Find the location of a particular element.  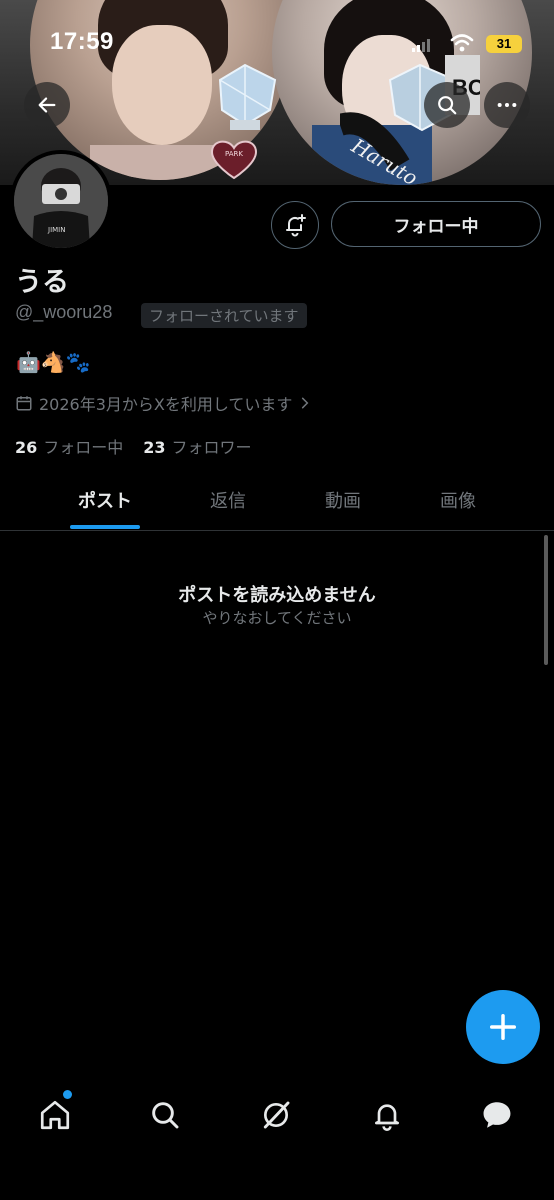

nav-grok is located at coordinates (276, 1115).